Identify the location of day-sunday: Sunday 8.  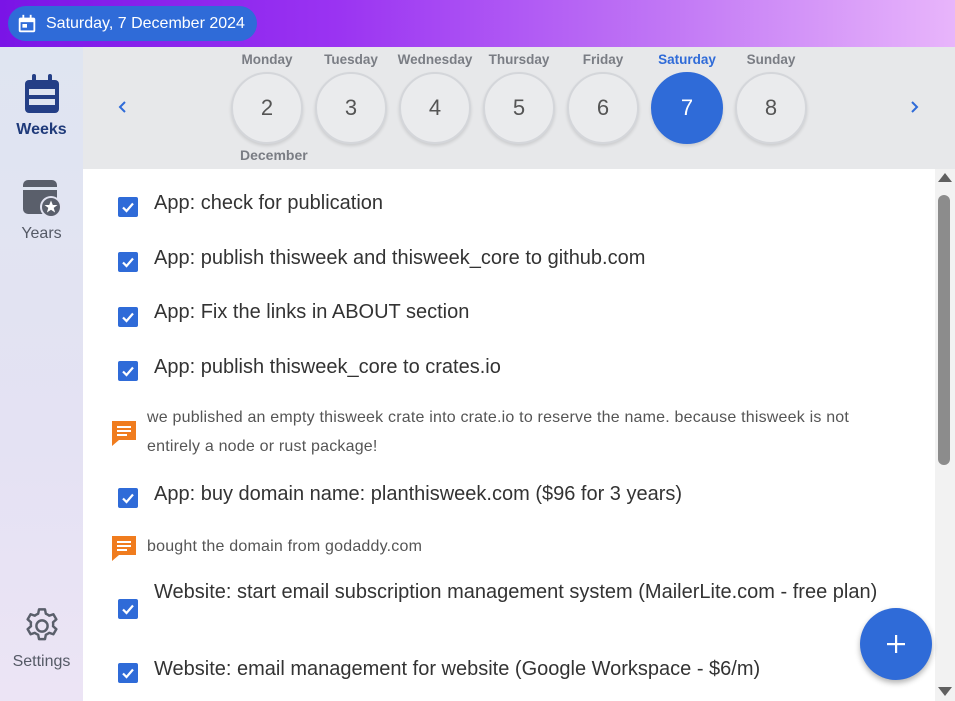
(771, 95).